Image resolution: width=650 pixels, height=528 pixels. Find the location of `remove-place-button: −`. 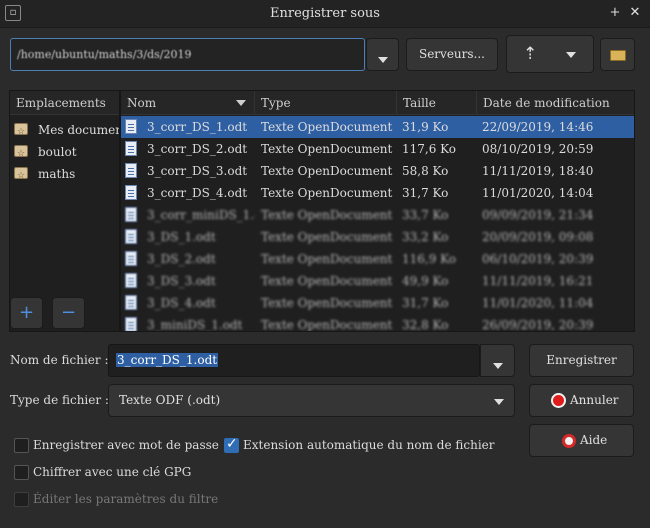

remove-place-button: − is located at coordinates (68, 313).